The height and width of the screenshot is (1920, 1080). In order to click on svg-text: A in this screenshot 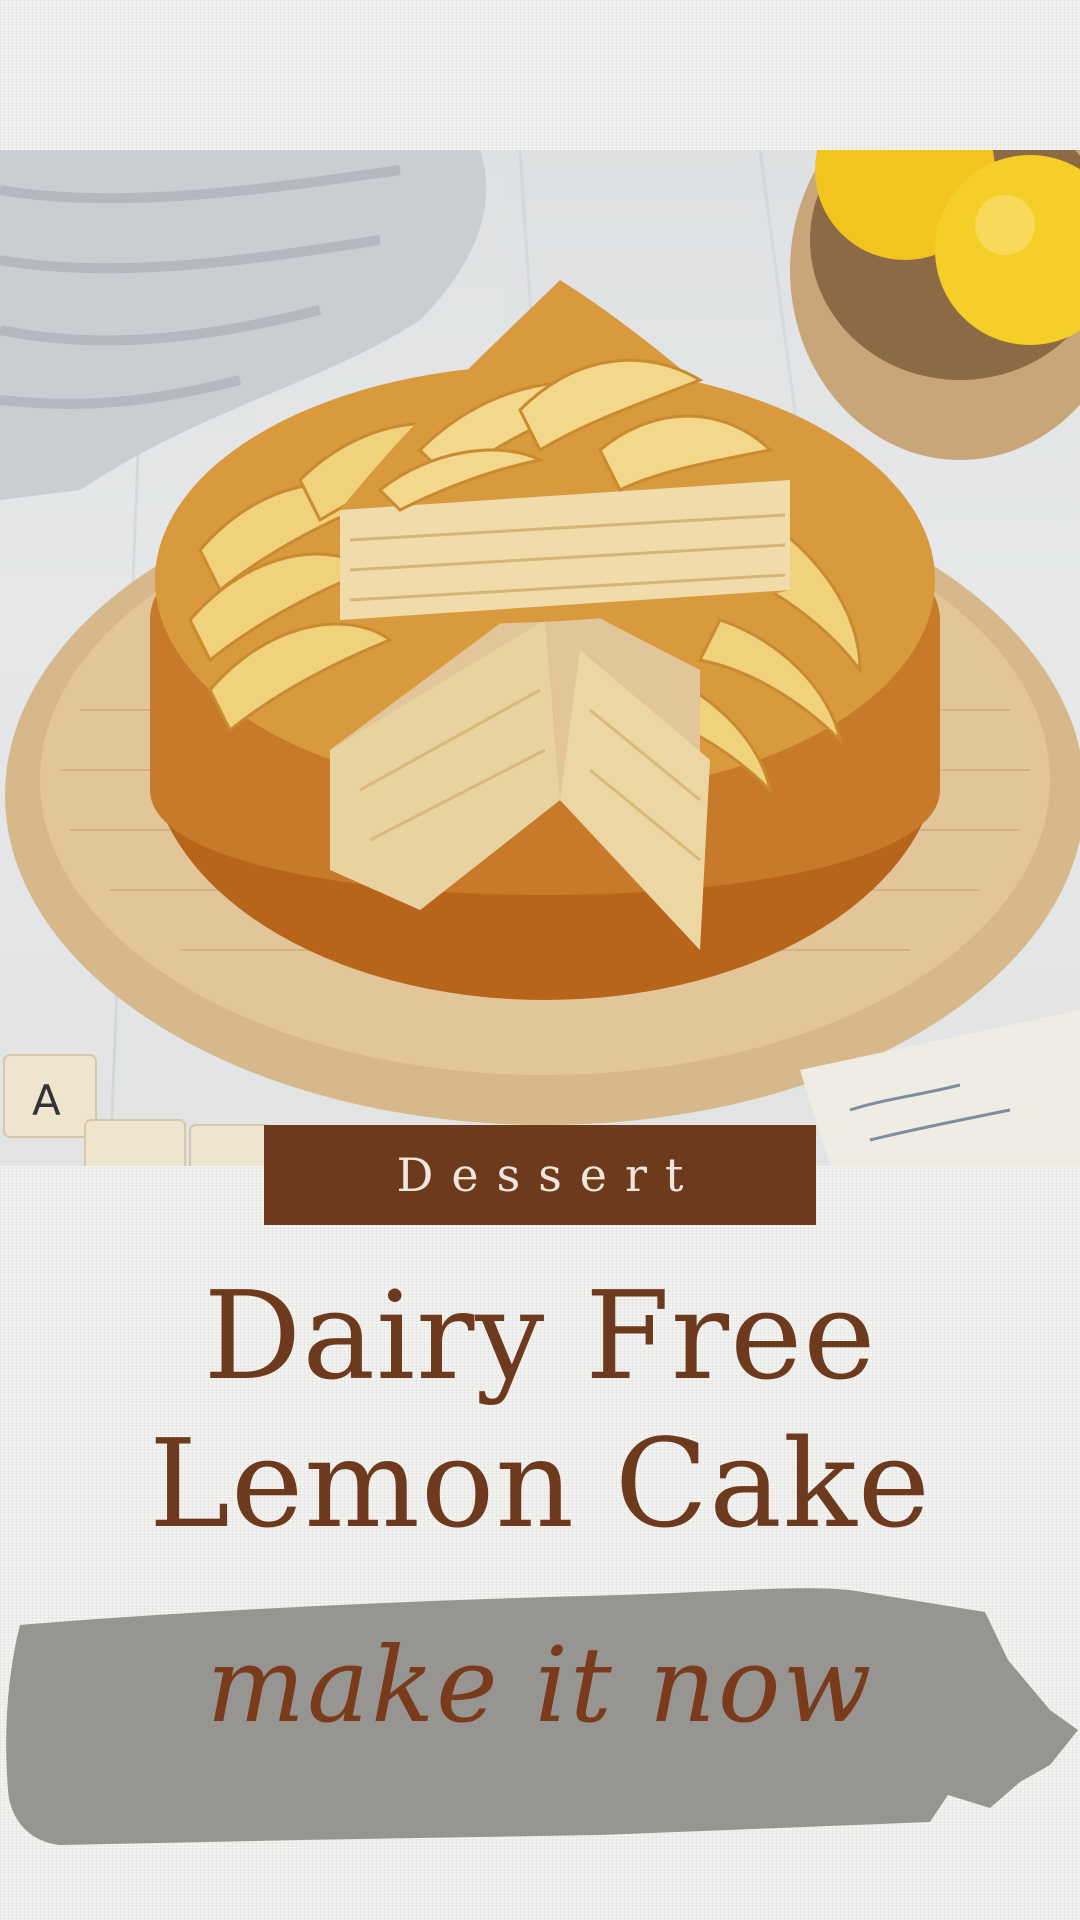, I will do `click(46, 1100)`.